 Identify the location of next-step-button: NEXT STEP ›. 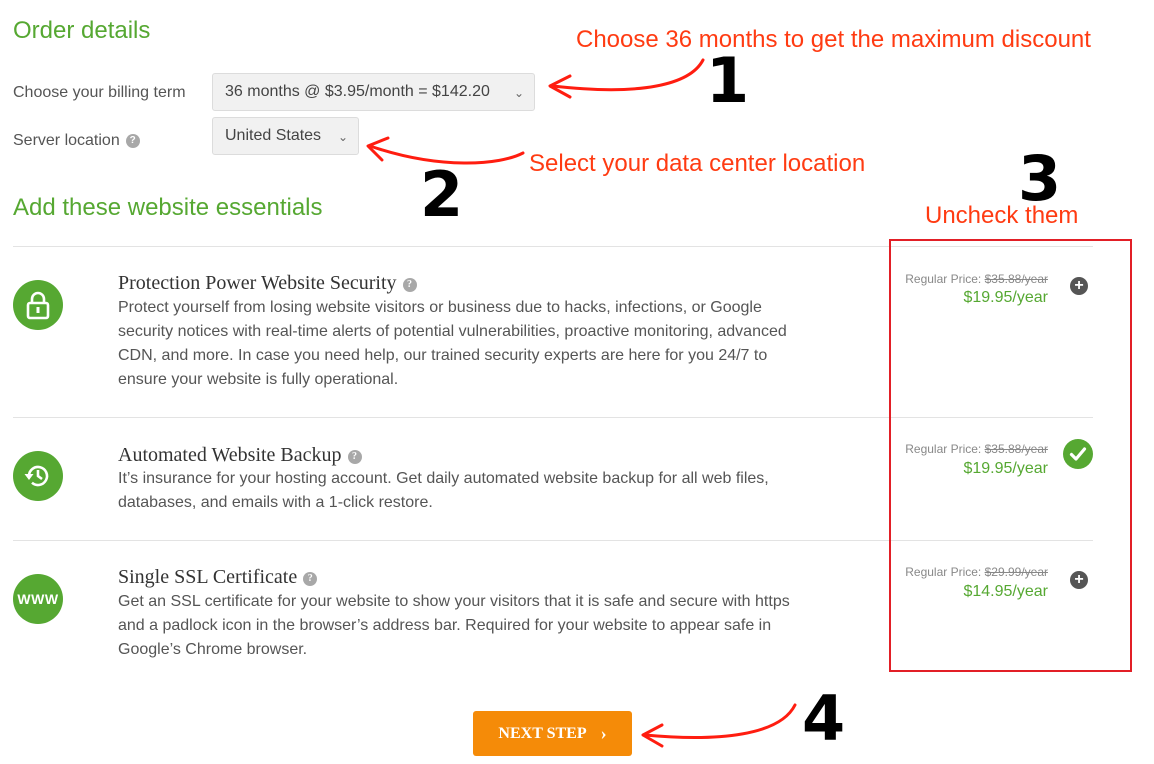
(552, 733).